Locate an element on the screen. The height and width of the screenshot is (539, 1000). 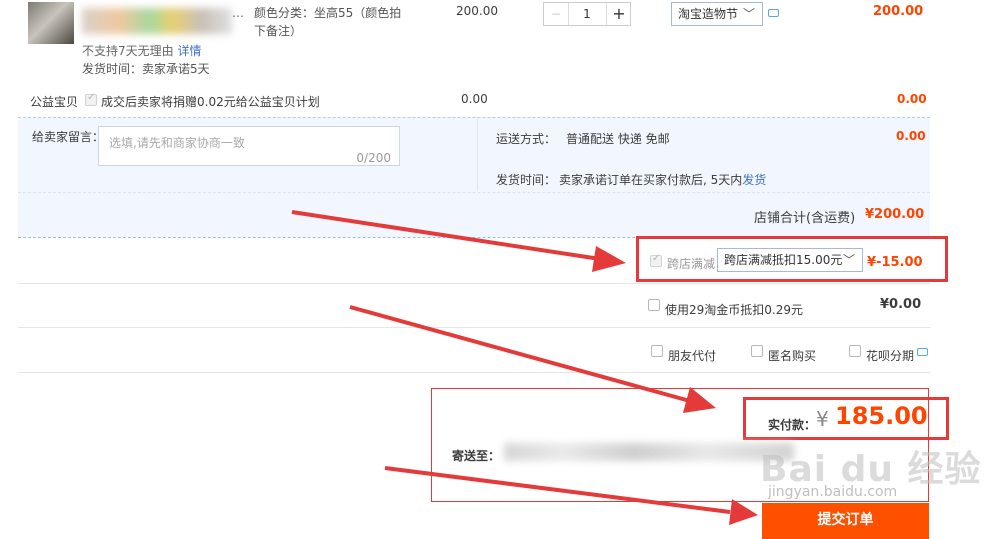
friend-pay-label: 朋友代付 is located at coordinates (692, 356).